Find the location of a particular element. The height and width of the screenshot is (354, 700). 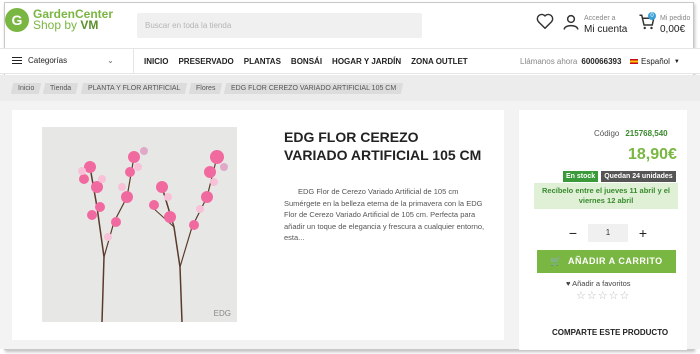

search-input: Buscar en toda la tienda is located at coordinates (279, 25).